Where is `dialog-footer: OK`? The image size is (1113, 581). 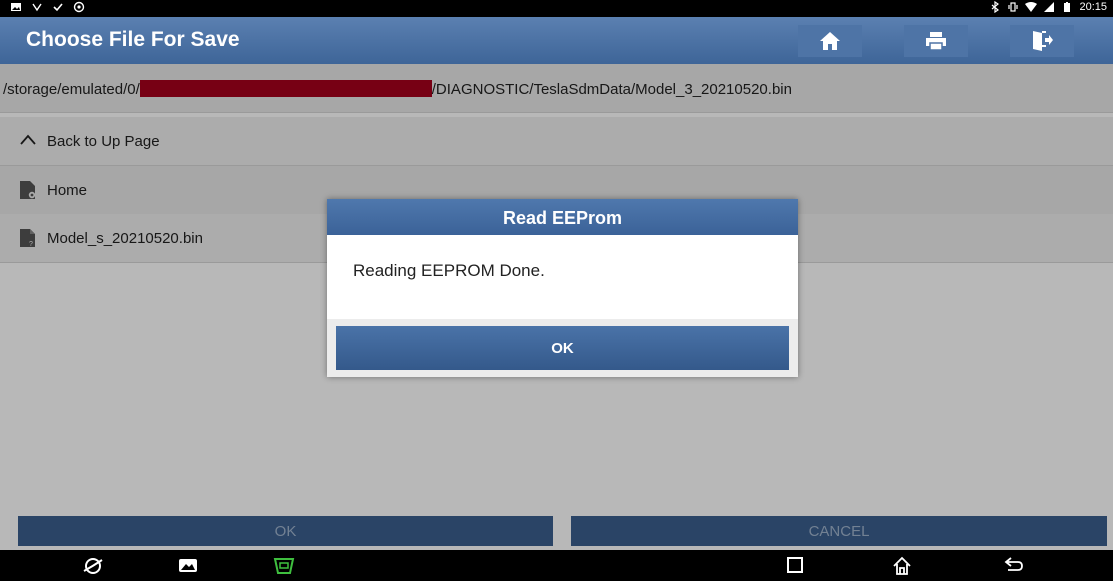 dialog-footer: OK is located at coordinates (562, 348).